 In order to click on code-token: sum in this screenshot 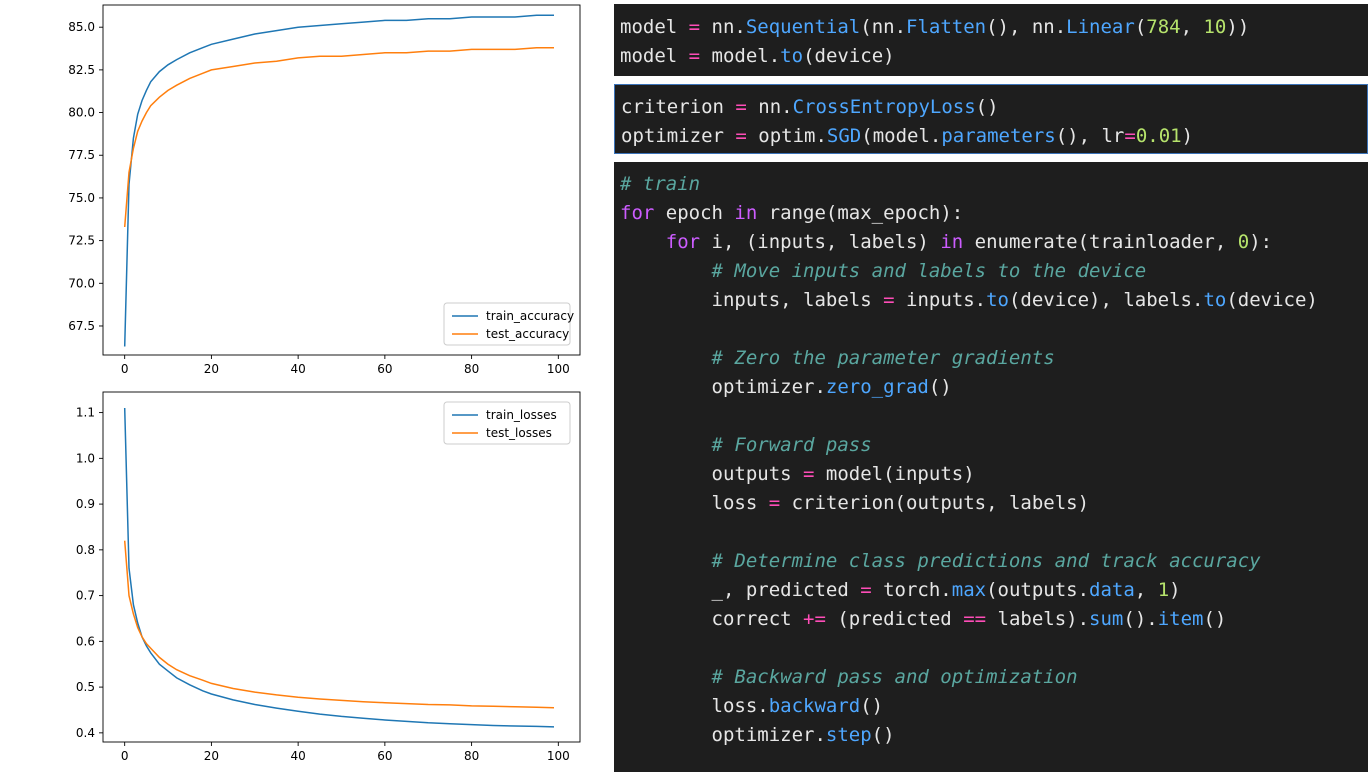, I will do `click(1106, 619)`.